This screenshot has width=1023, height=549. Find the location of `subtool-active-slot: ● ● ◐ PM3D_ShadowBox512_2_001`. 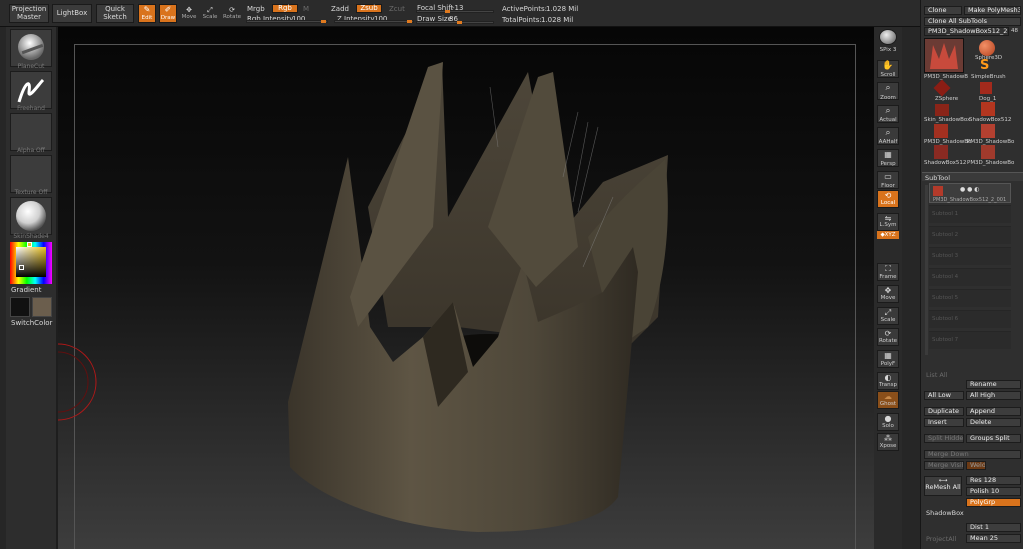

subtool-active-slot: ● ● ◐ PM3D_ShadowBox512_2_001 is located at coordinates (970, 193).